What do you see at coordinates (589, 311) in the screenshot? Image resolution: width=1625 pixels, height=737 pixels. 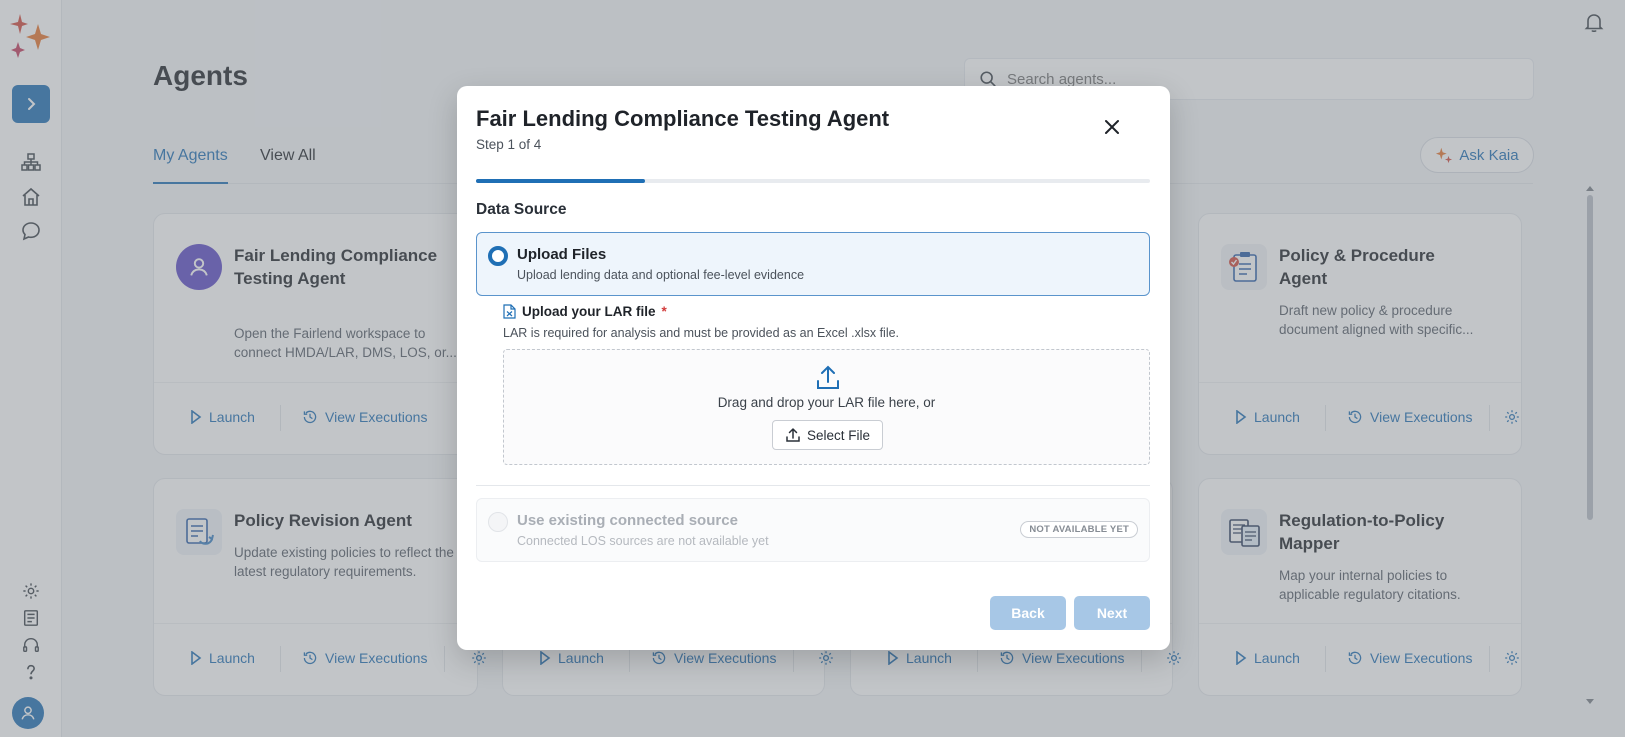 I see `lar-label-text: Upload your LAR file` at bounding box center [589, 311].